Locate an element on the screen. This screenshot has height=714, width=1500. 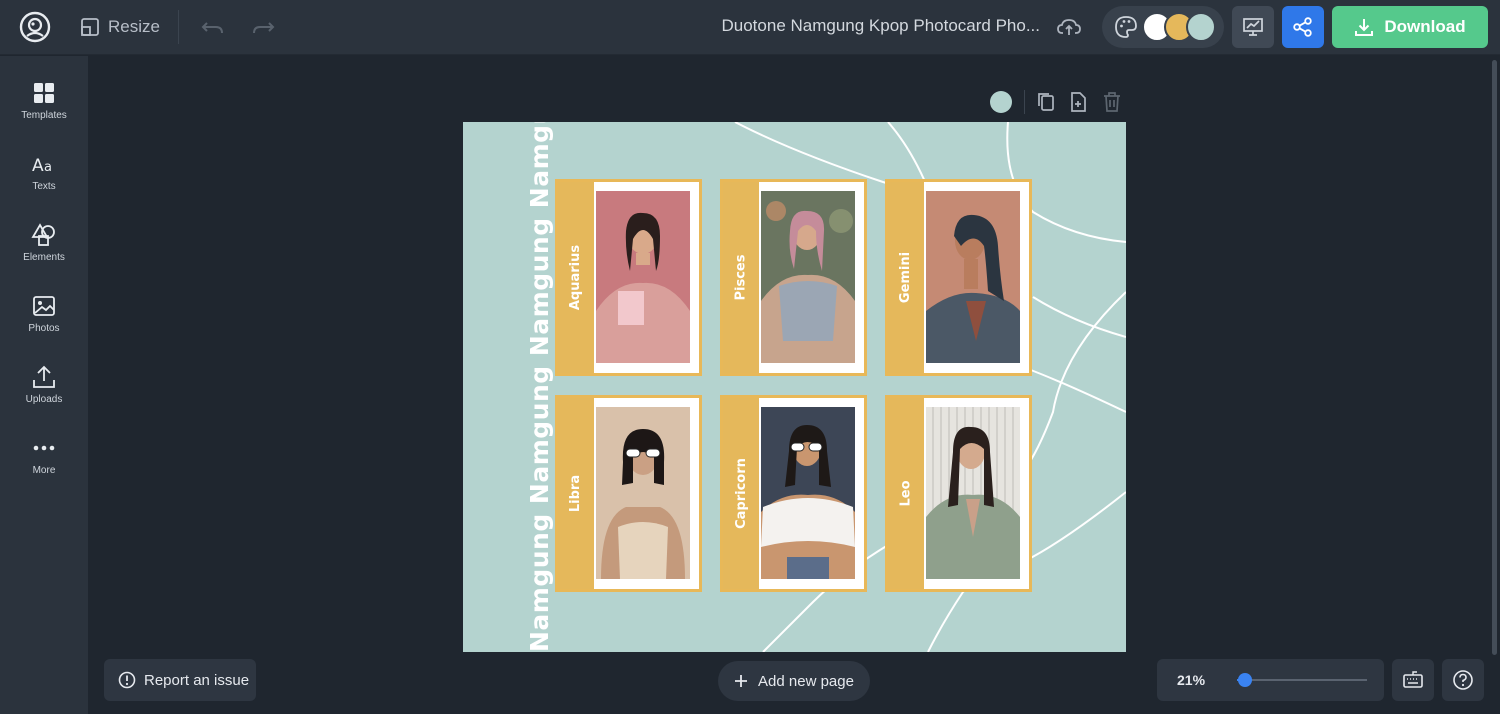
app-logo-icon is located at coordinates (35, 27).